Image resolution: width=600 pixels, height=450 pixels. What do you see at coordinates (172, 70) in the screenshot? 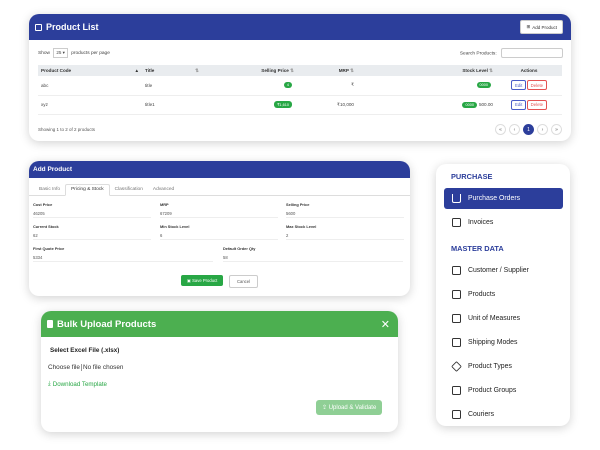
I see `col-title: Title ⇅` at bounding box center [172, 70].